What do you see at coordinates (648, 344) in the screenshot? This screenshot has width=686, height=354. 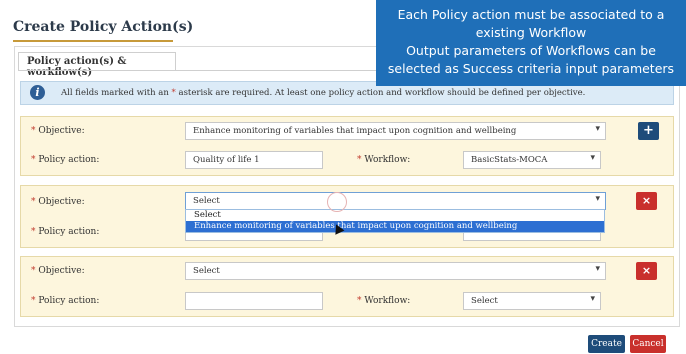 I see `cancel-button: Cancel` at bounding box center [648, 344].